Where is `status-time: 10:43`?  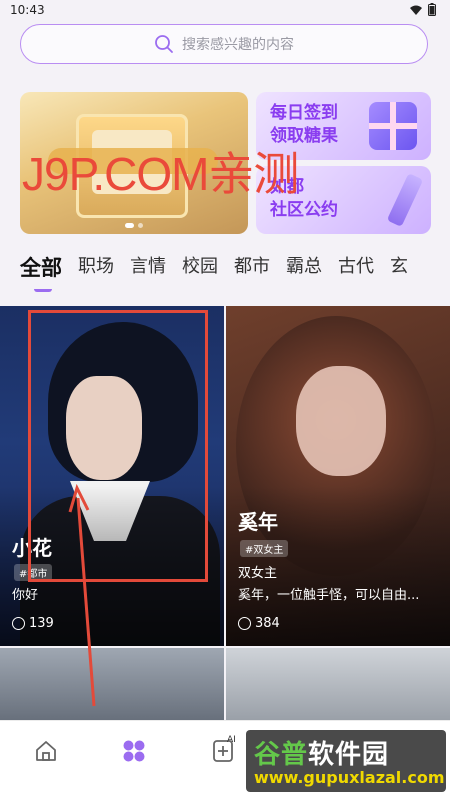 status-time: 10:43 is located at coordinates (27, 10).